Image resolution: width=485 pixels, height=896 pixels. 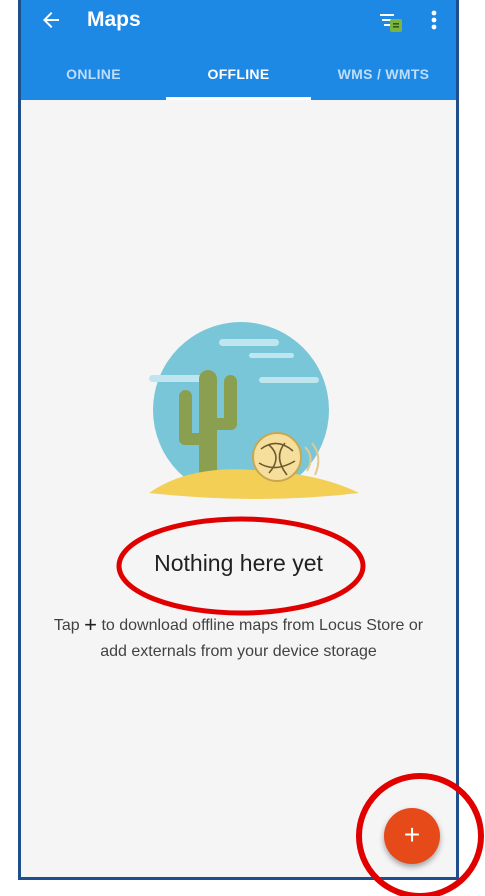 What do you see at coordinates (238, 50) in the screenshot?
I see `app-bar: Maps ONLINE OFFLINE WMS / WMTS` at bounding box center [238, 50].